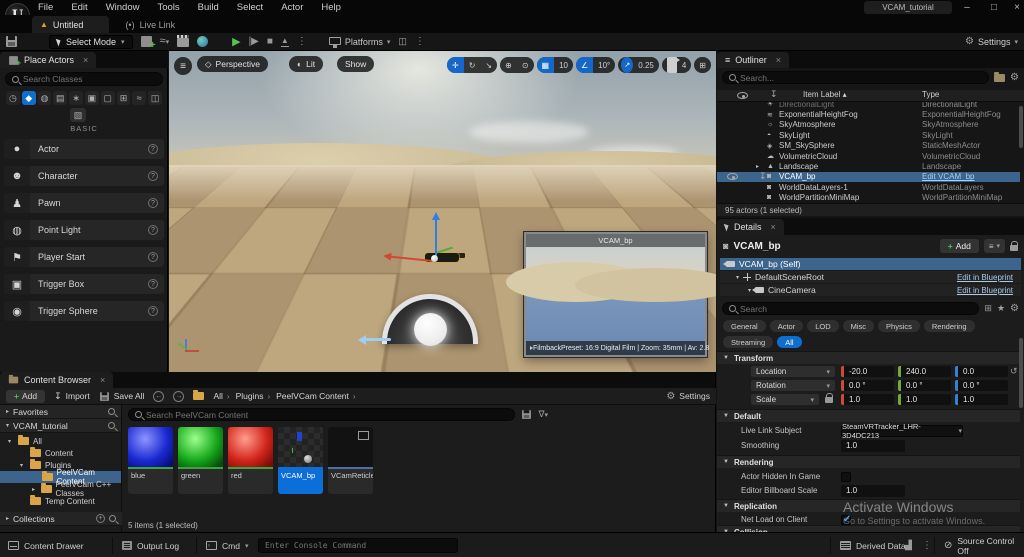 This screenshot has height=557, width=1024. Describe the element at coordinates (148, 43) in the screenshot. I see `add-actor-icon` at that location.